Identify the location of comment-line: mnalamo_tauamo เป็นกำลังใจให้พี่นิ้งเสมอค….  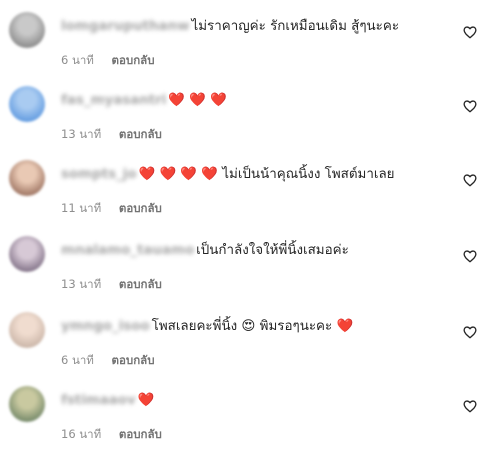
(251, 251).